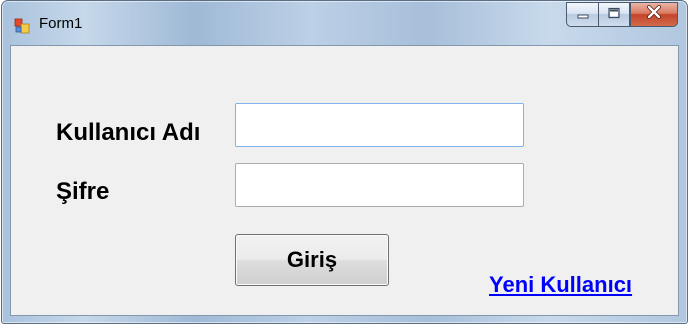 The width and height of the screenshot is (690, 325). I want to click on minimize-icon, so click(583, 15).